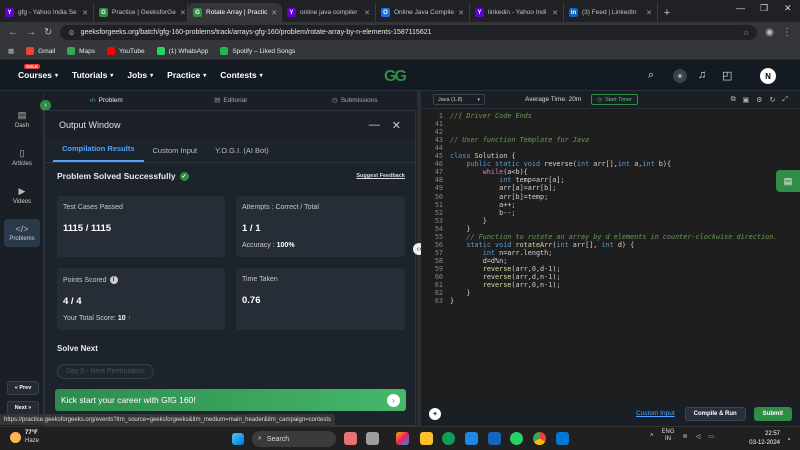 The image size is (800, 450). I want to click on prev-button: « Prev, so click(23, 388).